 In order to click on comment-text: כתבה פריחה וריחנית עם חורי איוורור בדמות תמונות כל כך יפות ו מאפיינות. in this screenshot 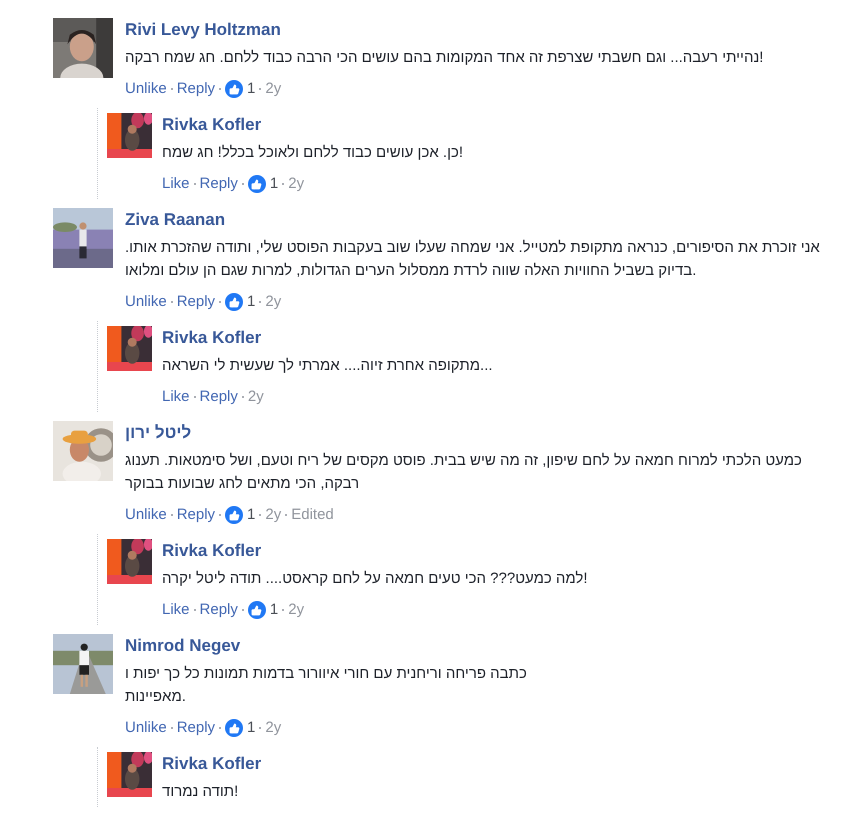, I will do `click(326, 685)`.